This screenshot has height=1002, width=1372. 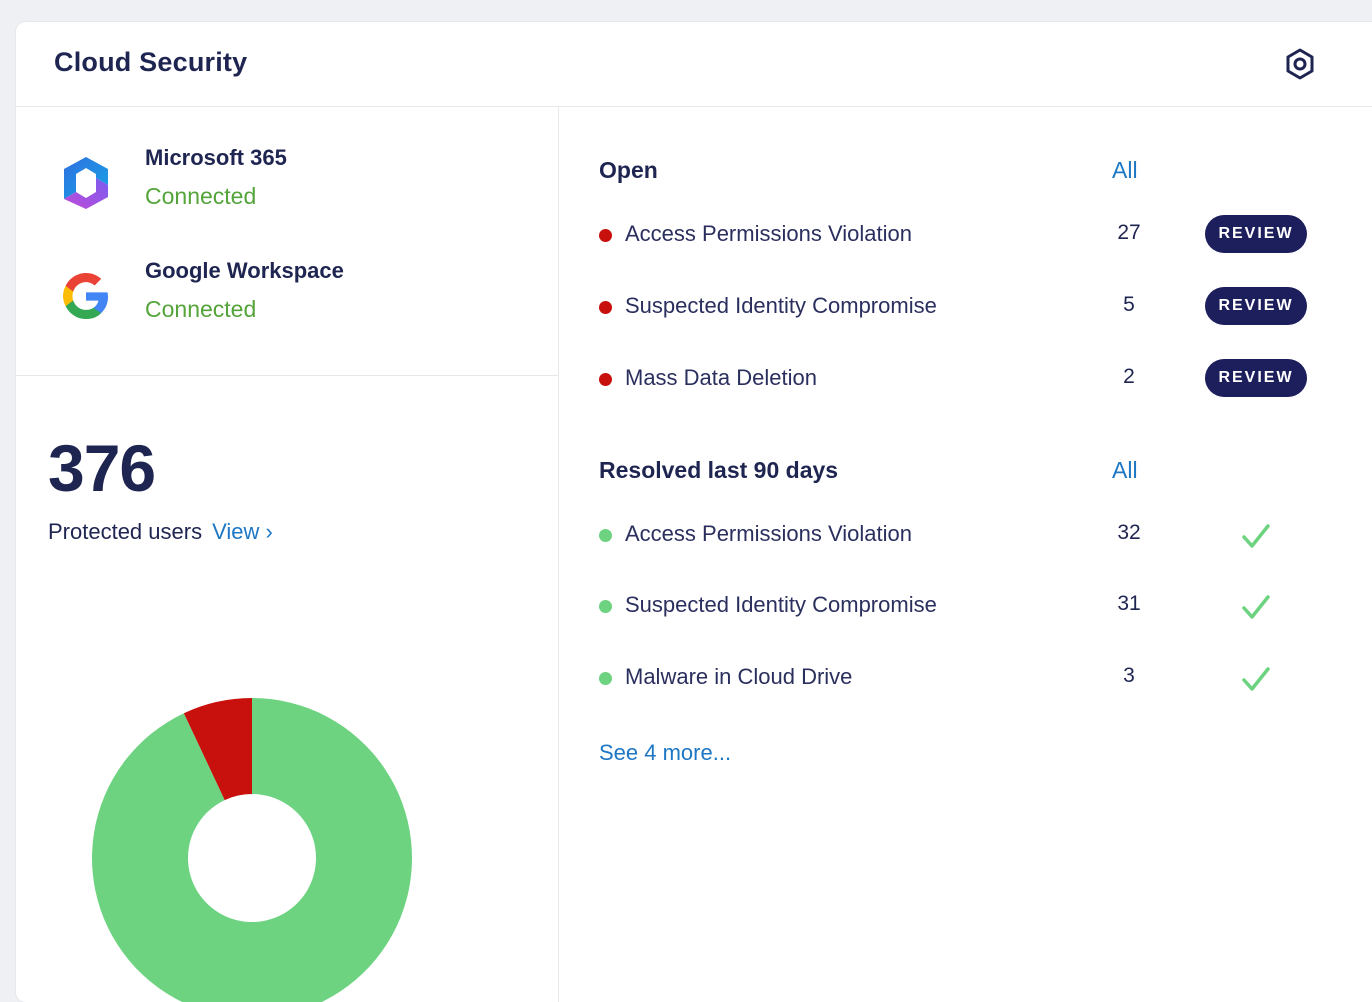 What do you see at coordinates (102, 468) in the screenshot?
I see `protected-users-count: 376` at bounding box center [102, 468].